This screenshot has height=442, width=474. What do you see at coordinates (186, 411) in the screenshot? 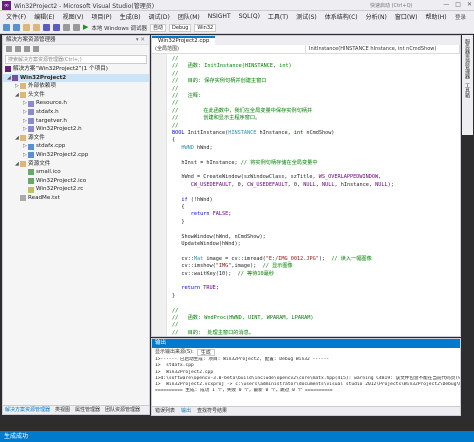
I see `tab-output: 输出` at bounding box center [186, 411].